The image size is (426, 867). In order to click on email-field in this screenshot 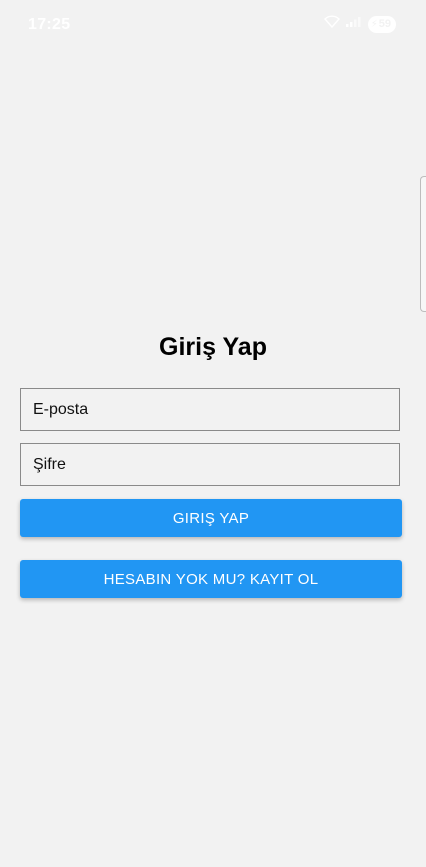, I will do `click(210, 409)`.